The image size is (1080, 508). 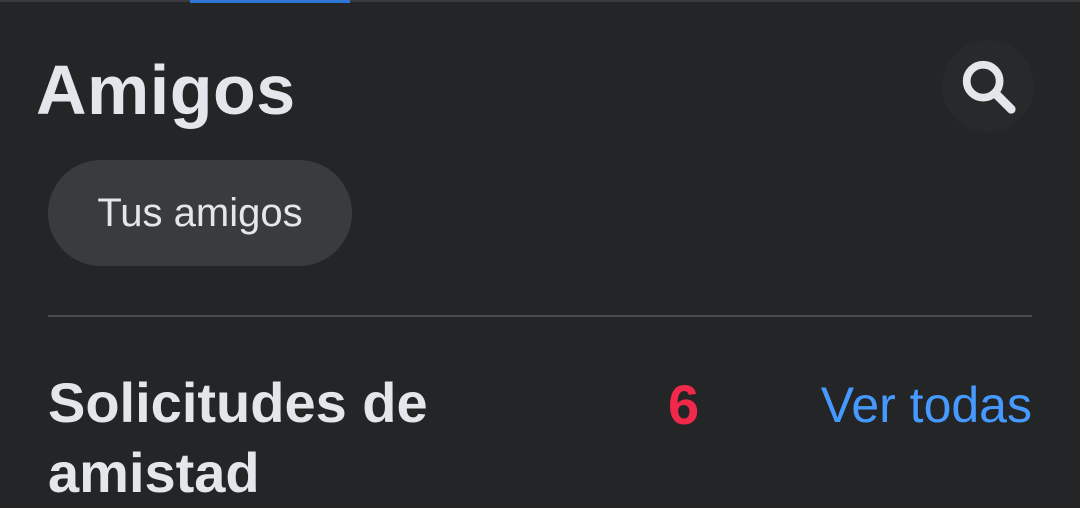 I want to click on friend-requests-heading: Solicitudes de amistad, so click(x=238, y=437).